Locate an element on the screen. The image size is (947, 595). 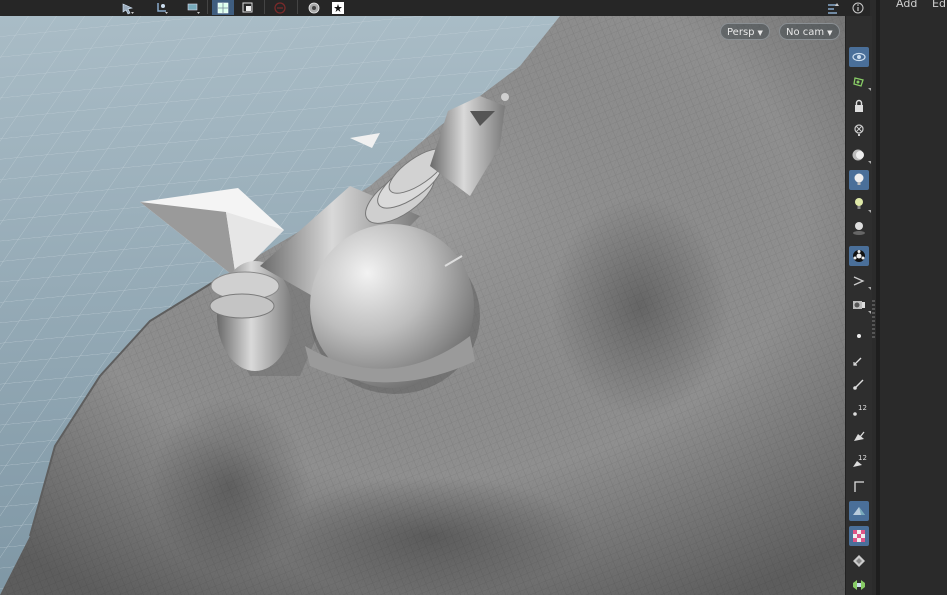
particle-display-icon is located at coordinates (859, 561).